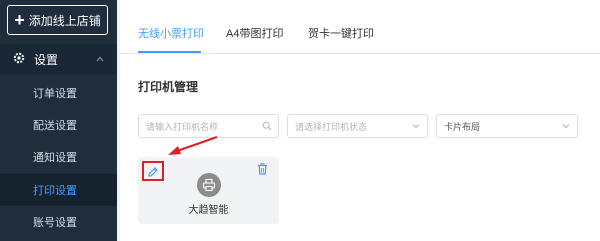  What do you see at coordinates (19, 58) in the screenshot?
I see `gear-icon` at bounding box center [19, 58].